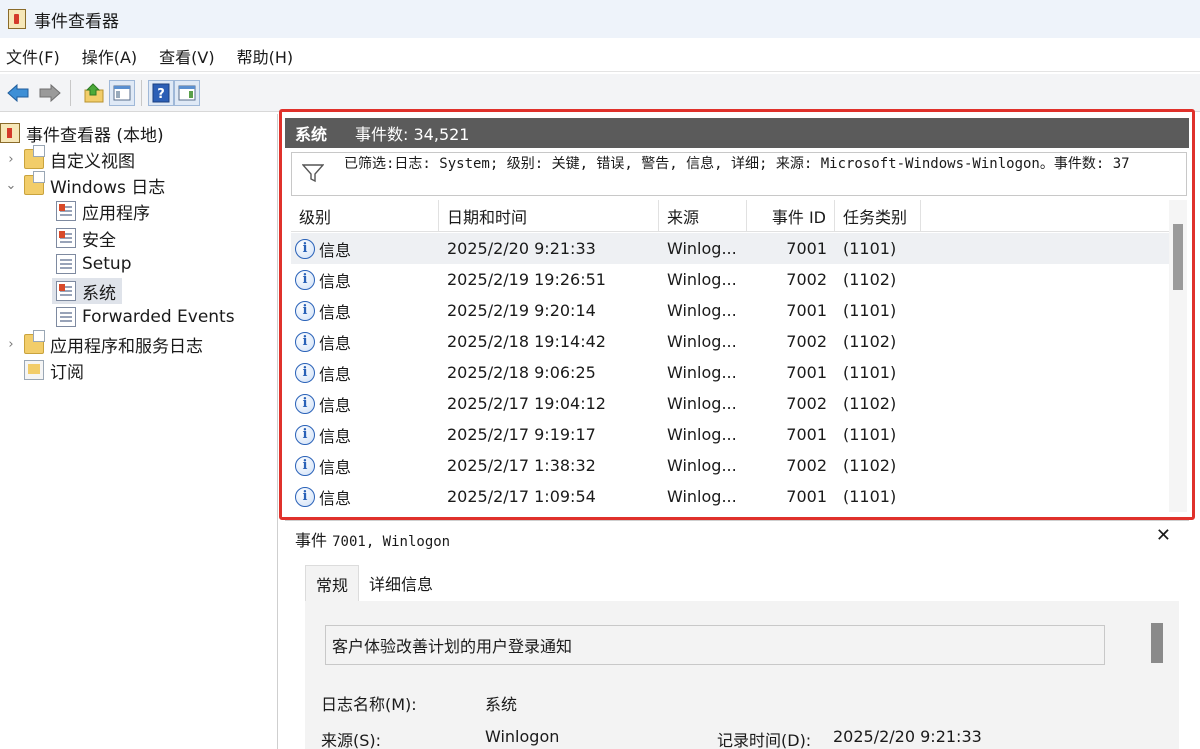  What do you see at coordinates (10, 133) in the screenshot?
I see `event-viewer-icon` at bounding box center [10, 133].